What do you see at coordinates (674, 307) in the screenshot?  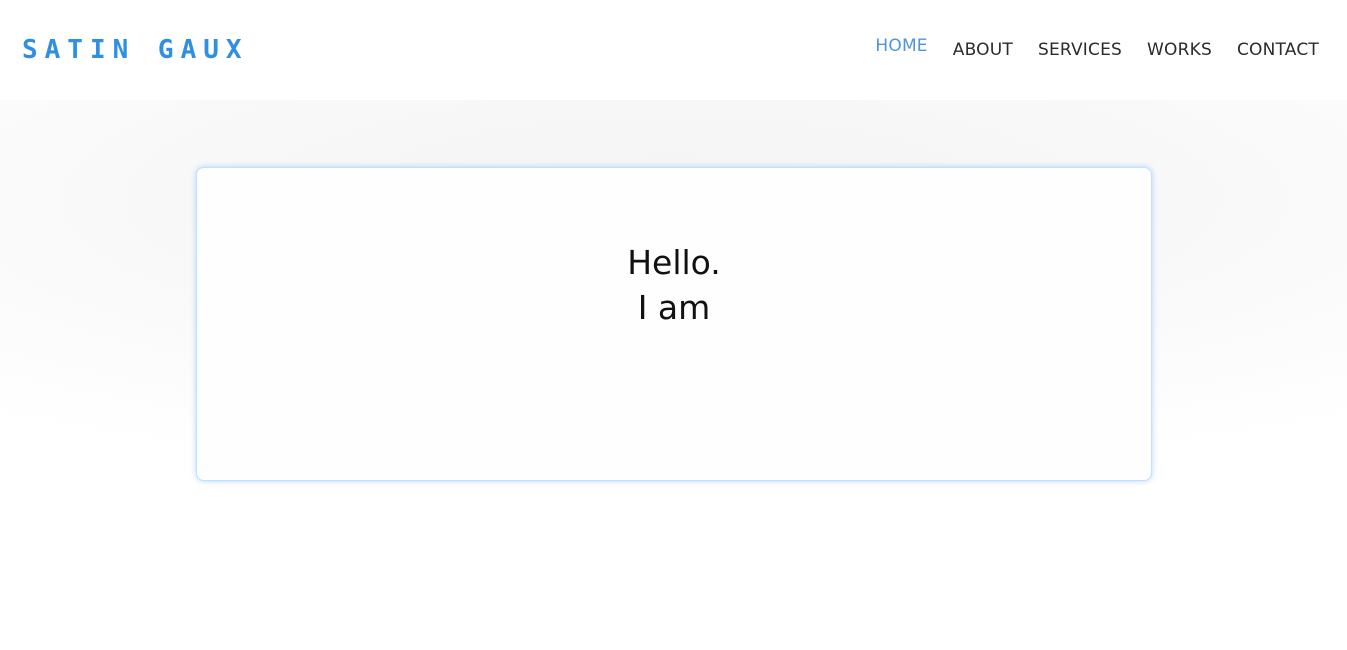 I see `greeting-line-i-am: I am` at bounding box center [674, 307].